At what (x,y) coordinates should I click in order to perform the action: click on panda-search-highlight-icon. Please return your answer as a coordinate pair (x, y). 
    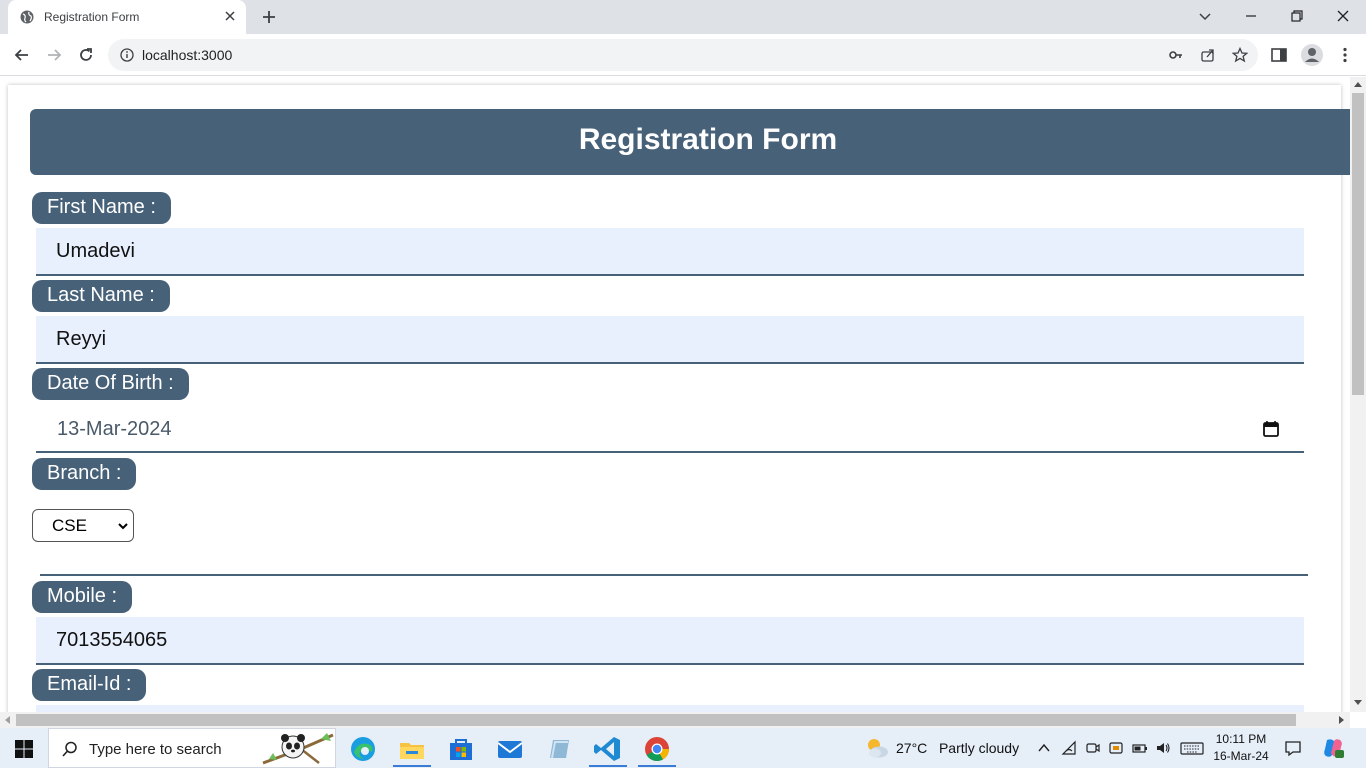
    Looking at the image, I should click on (298, 749).